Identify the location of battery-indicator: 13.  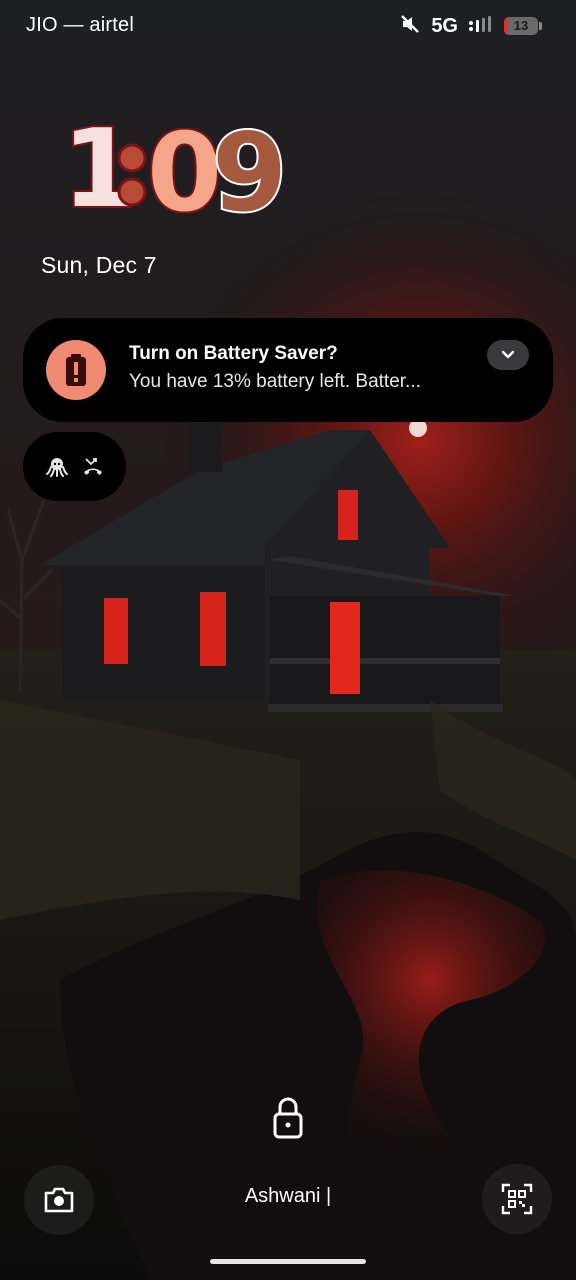
(521, 26).